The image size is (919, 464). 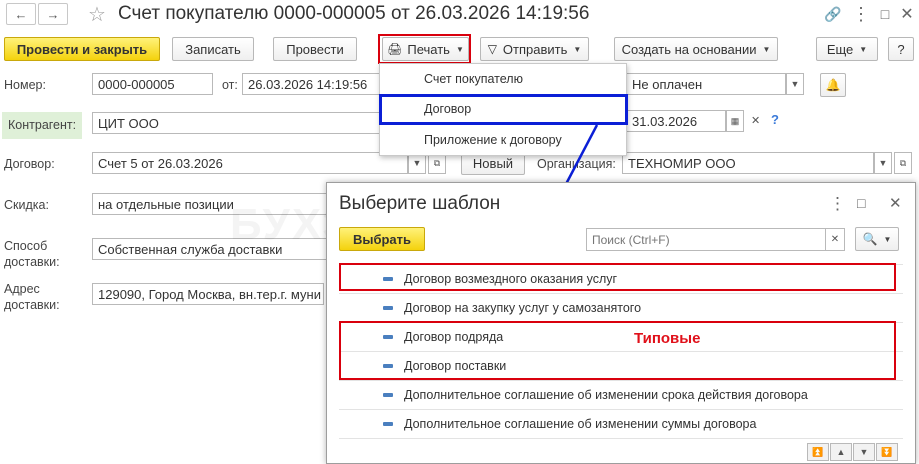 I want to click on scroll-last-button: ⏬, so click(x=887, y=452).